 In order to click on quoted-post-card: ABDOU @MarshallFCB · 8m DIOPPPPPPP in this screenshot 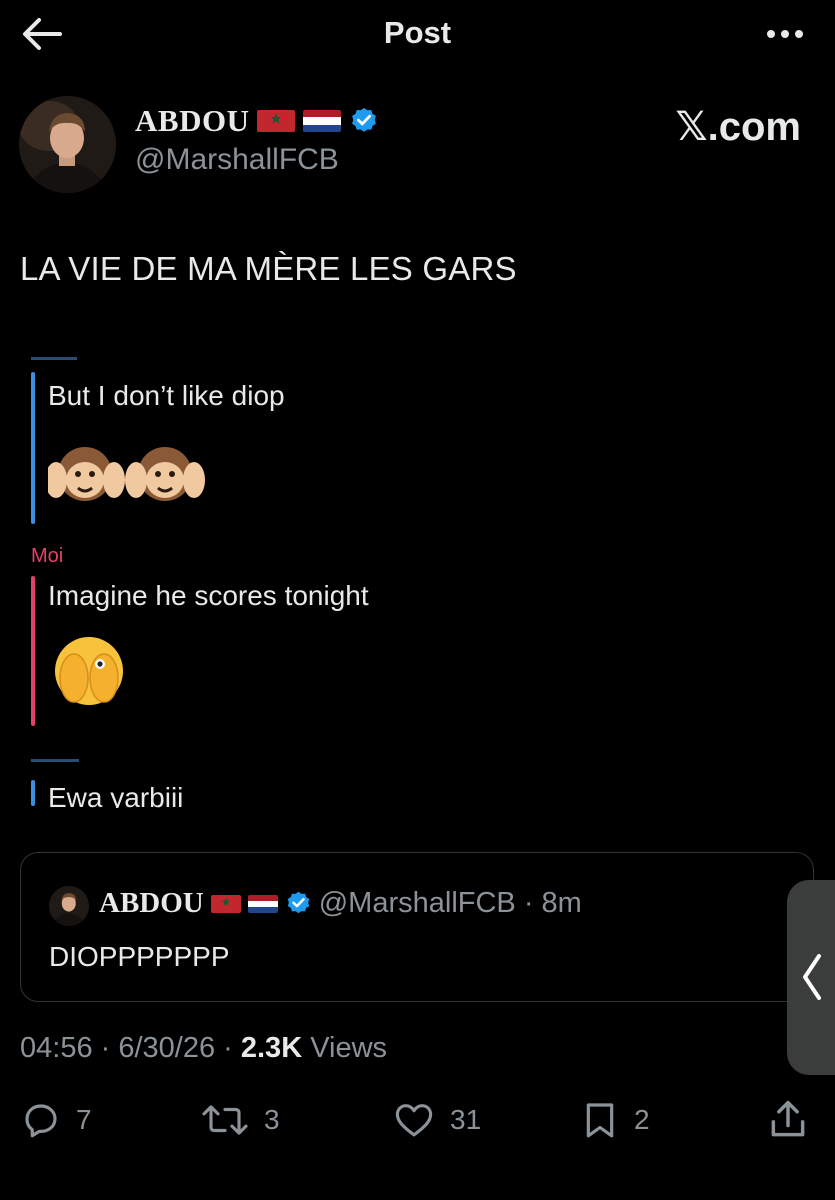, I will do `click(417, 927)`.